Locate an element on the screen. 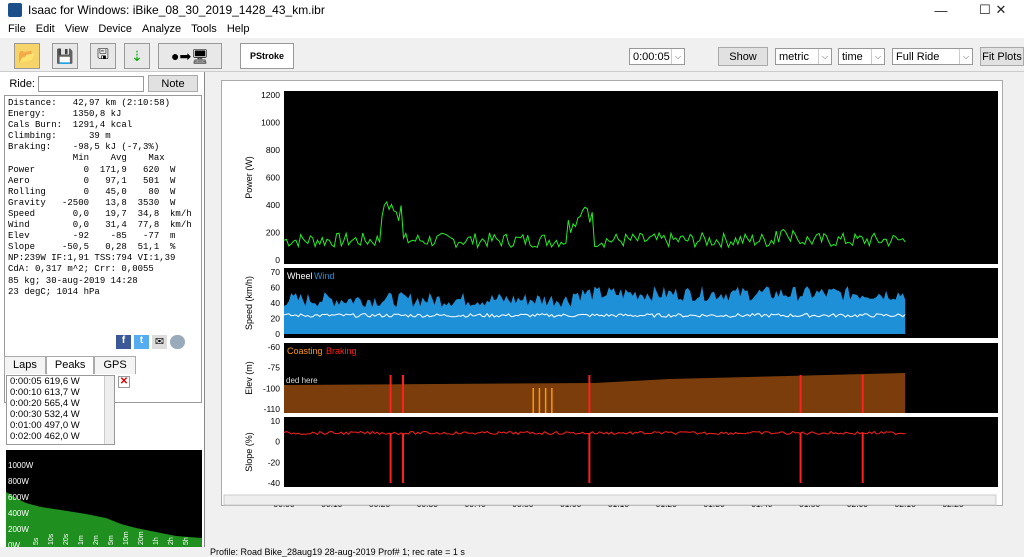 The width and height of the screenshot is (1024, 557). usb-icon: ⇣ is located at coordinates (137, 56).